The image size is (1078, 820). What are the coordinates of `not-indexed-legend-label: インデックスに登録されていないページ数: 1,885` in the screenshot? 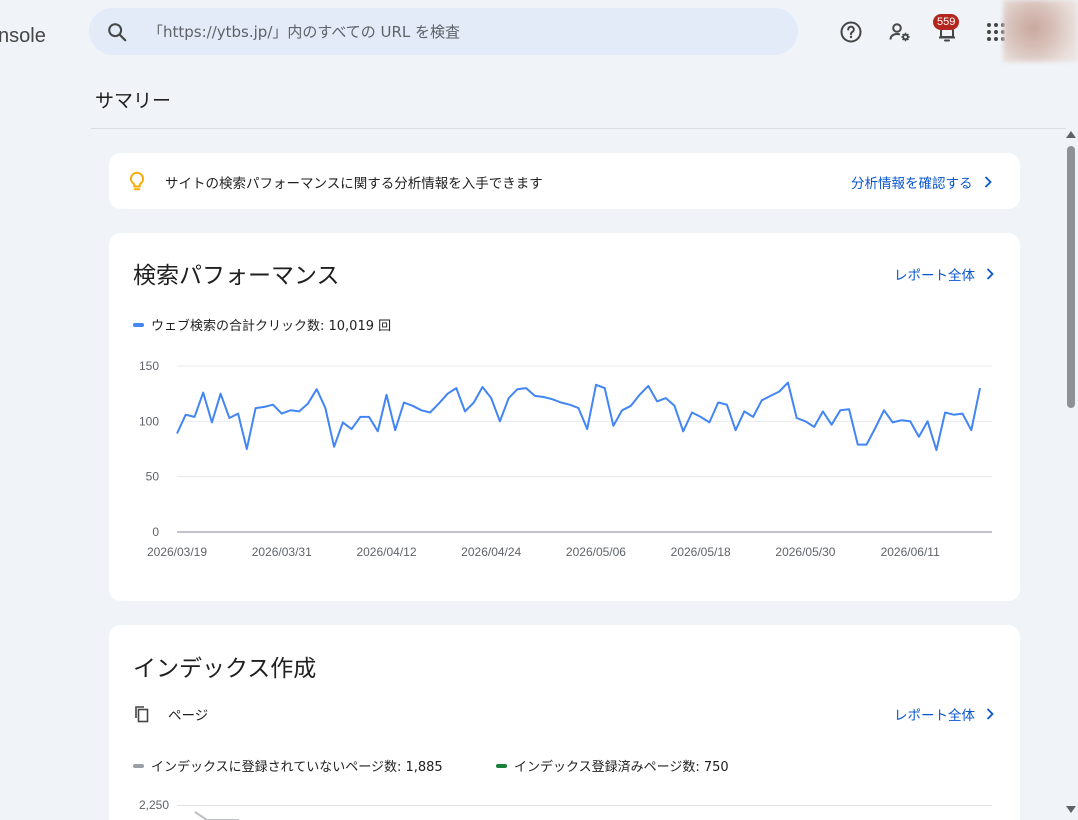 It's located at (297, 765).